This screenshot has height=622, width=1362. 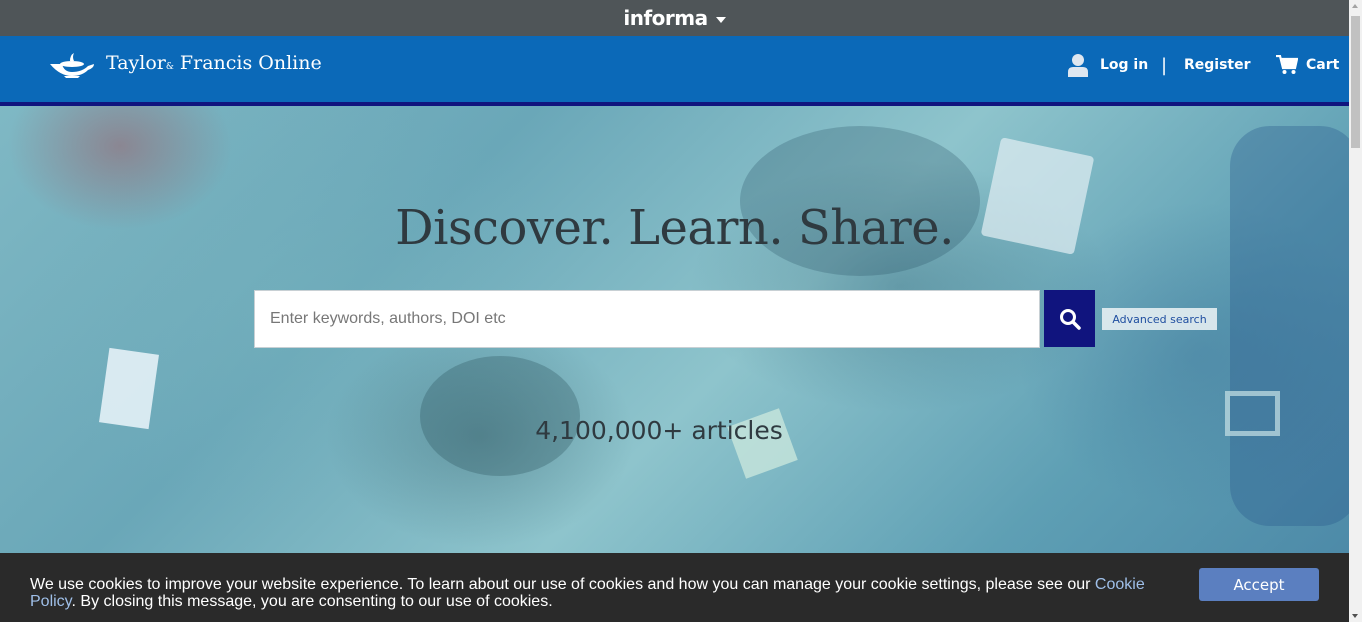 I want to click on advanced-search-link: Advanced search, so click(x=1159, y=319).